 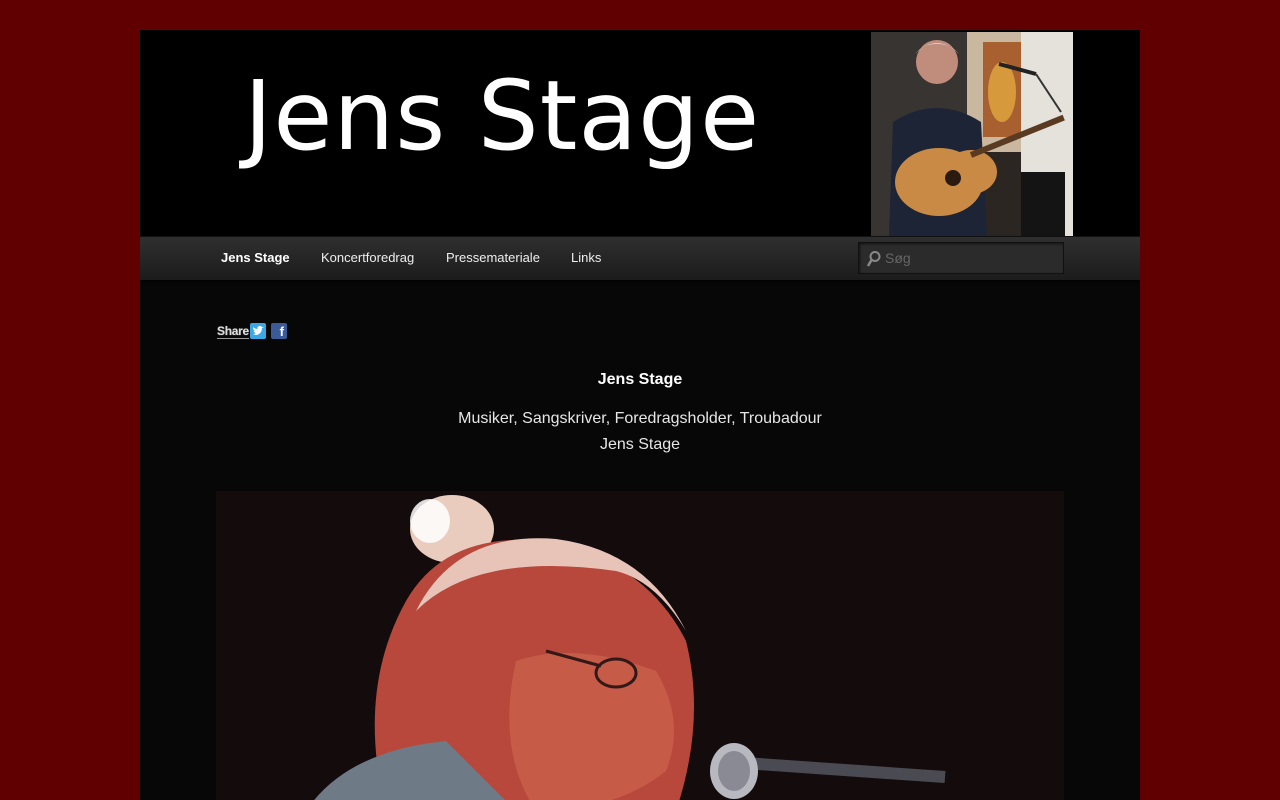 I want to click on header-photo, so click(x=972, y=134).